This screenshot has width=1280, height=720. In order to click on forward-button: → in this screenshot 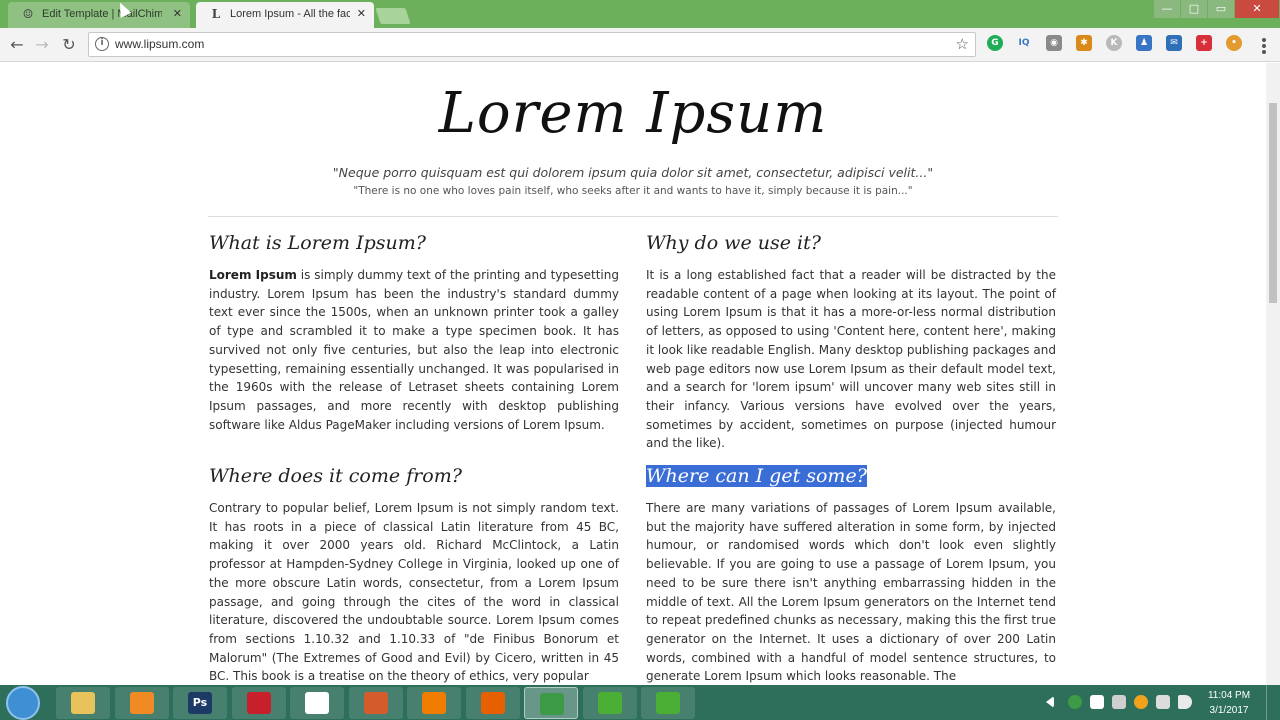, I will do `click(42, 45)`.